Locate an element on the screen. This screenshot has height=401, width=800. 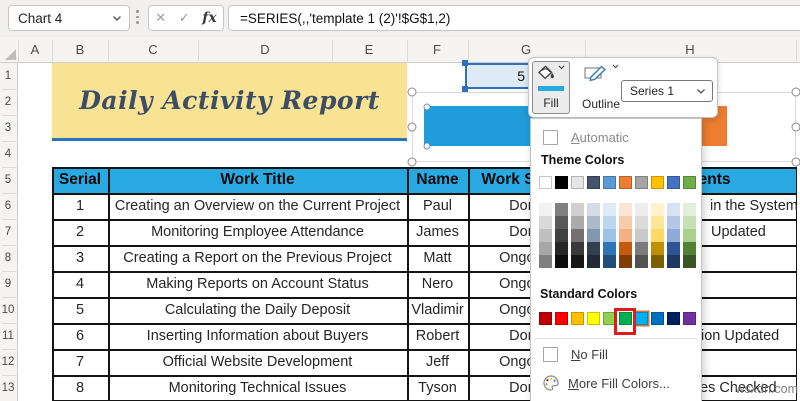
cell-serial: 7 is located at coordinates (80, 362).